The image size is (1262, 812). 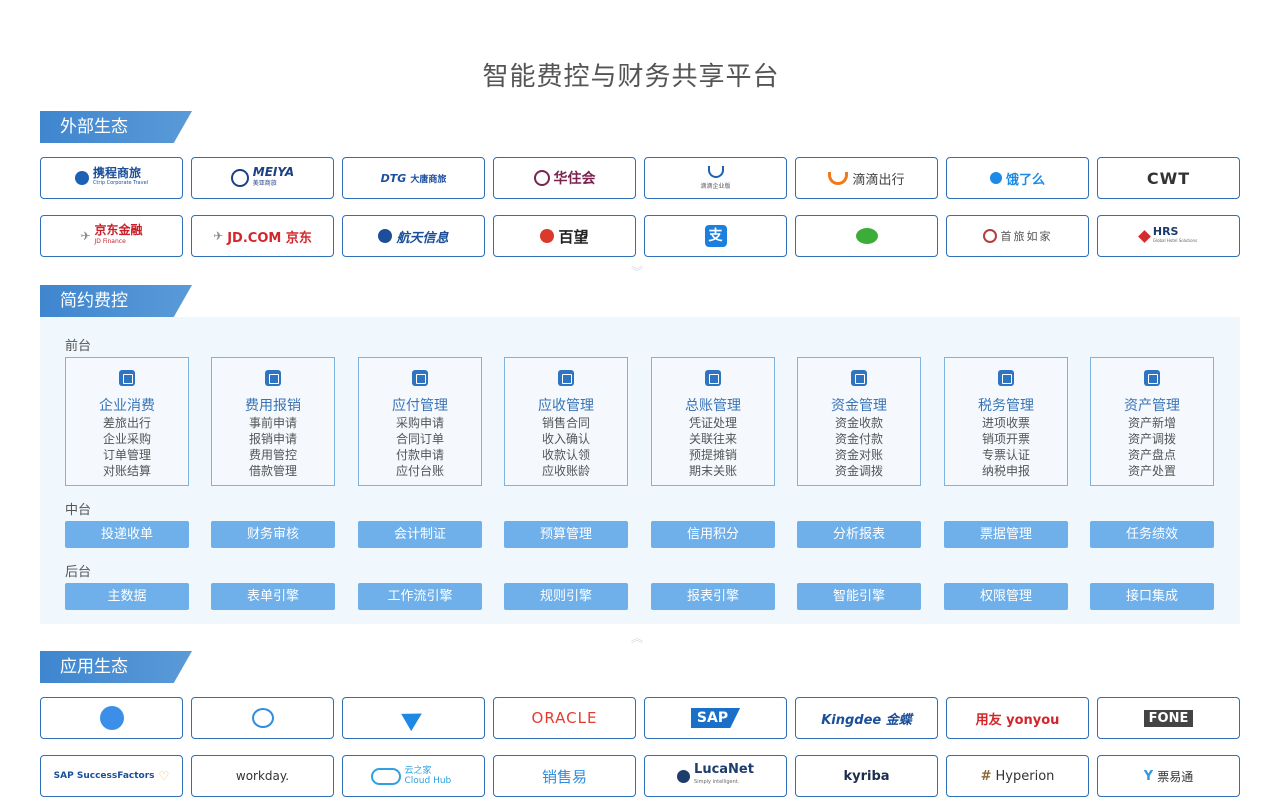 What do you see at coordinates (273, 534) in the screenshot?
I see `middle-platform-button: 财务审核` at bounding box center [273, 534].